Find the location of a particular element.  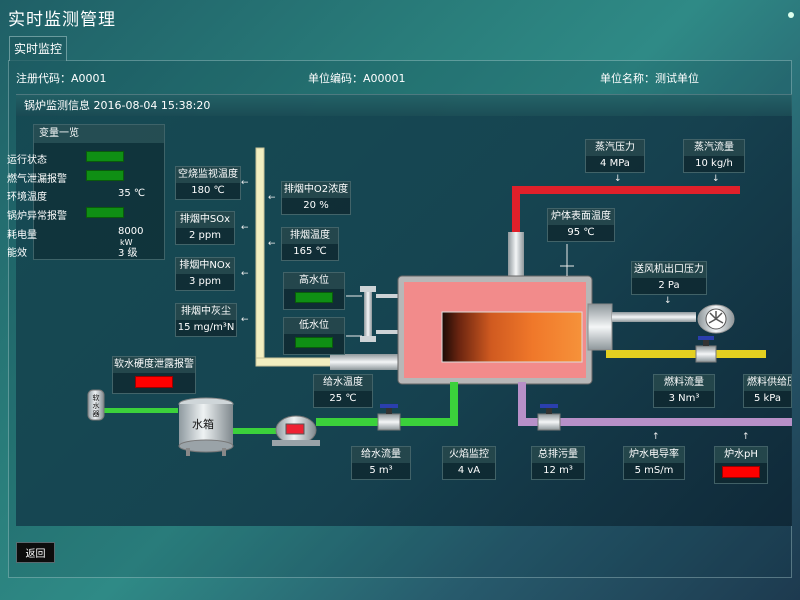

feed-flow-box: 给水流量 5 m³ is located at coordinates (381, 463).